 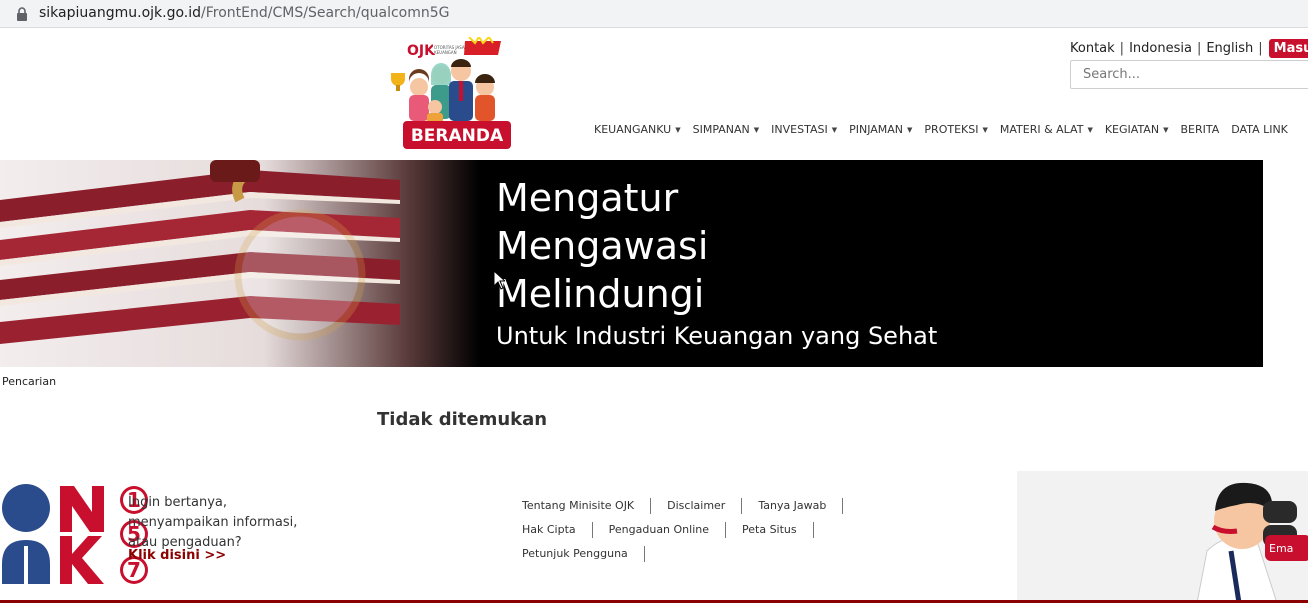 What do you see at coordinates (120, 13) in the screenshot?
I see `url-domain: sikapiuangmu.ojk.go.id` at bounding box center [120, 13].